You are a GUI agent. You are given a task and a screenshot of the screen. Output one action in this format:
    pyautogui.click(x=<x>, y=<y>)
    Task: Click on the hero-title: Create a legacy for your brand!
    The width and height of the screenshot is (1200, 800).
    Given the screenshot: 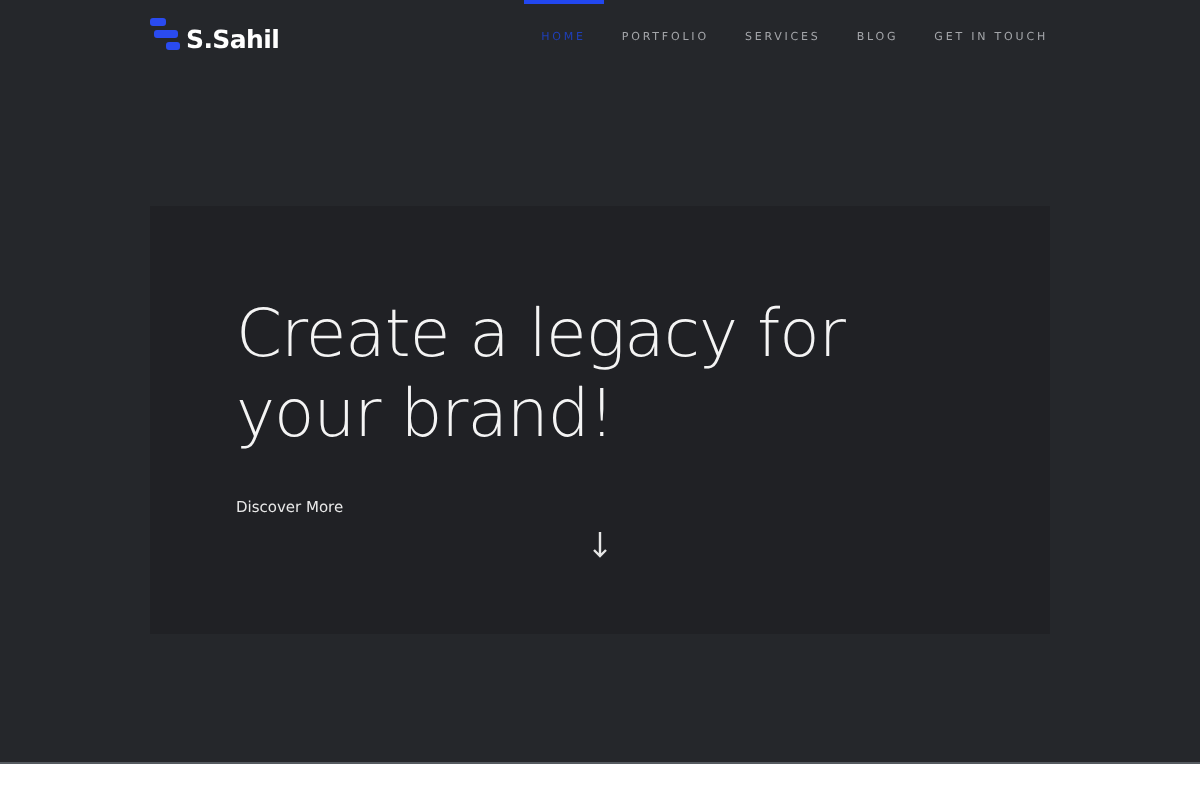 What is the action you would take?
    pyautogui.click(x=542, y=374)
    